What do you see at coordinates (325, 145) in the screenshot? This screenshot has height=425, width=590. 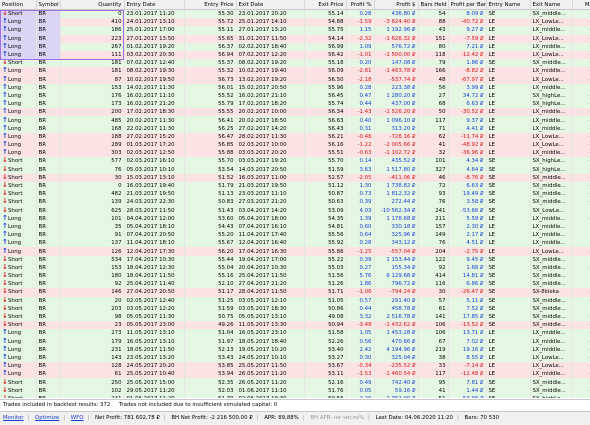 I see `table-cell: 56.16` at bounding box center [325, 145].